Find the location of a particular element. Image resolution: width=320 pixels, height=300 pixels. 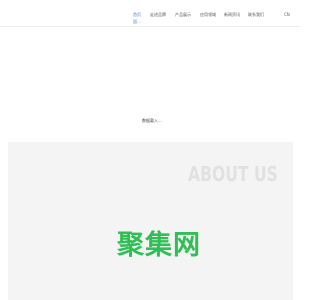

nav-item-applications: 应用领域 is located at coordinates (208, 15).